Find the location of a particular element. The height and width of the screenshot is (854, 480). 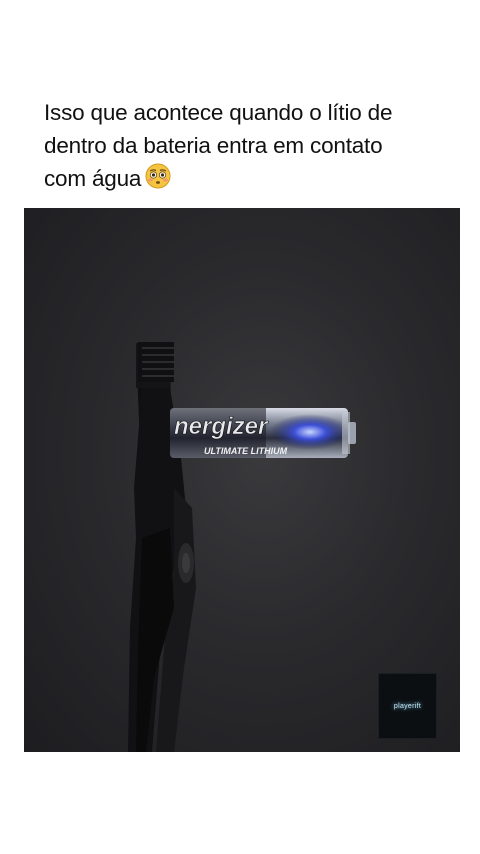

battery: nergizer ULTIMATE LITHIUM is located at coordinates (263, 433).